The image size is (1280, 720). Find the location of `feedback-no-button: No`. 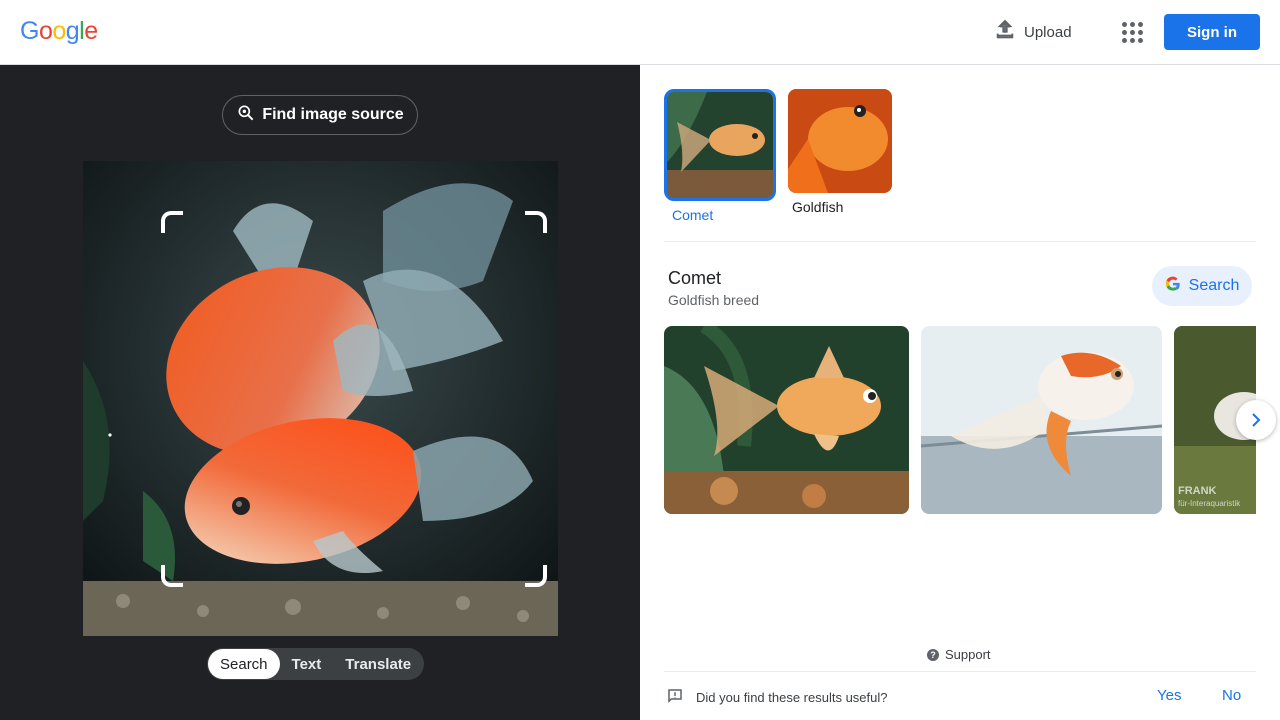

feedback-no-button: No is located at coordinates (1231, 695).